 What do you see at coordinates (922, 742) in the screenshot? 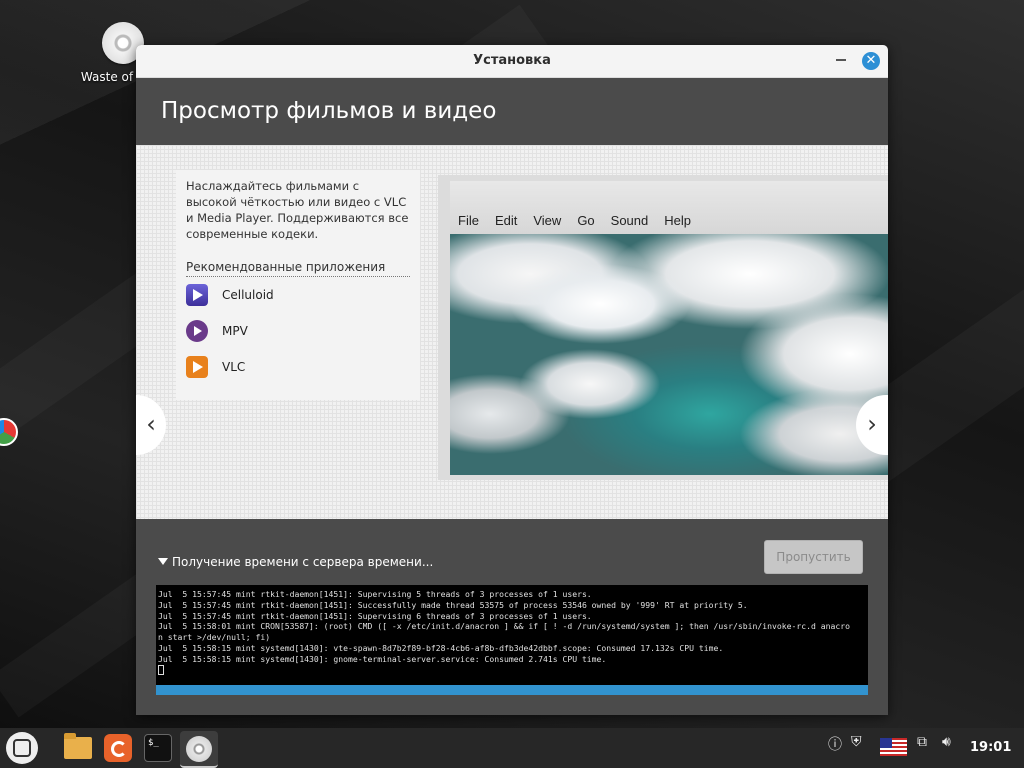
I see `network-icon: ⧉` at bounding box center [922, 742].